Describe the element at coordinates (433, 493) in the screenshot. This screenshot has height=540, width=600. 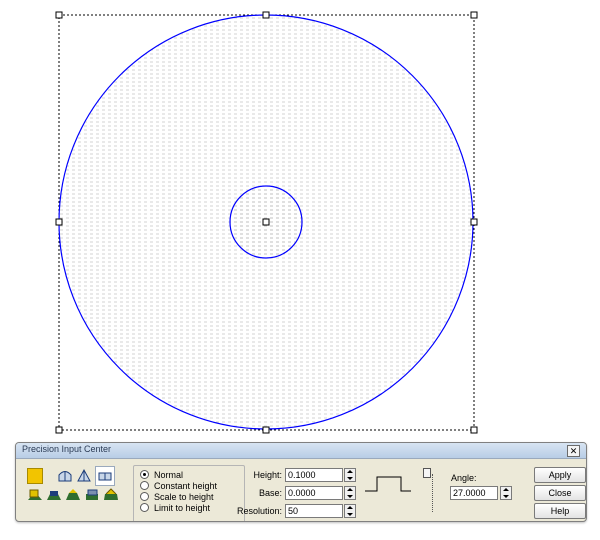
I see `slider-track` at that location.